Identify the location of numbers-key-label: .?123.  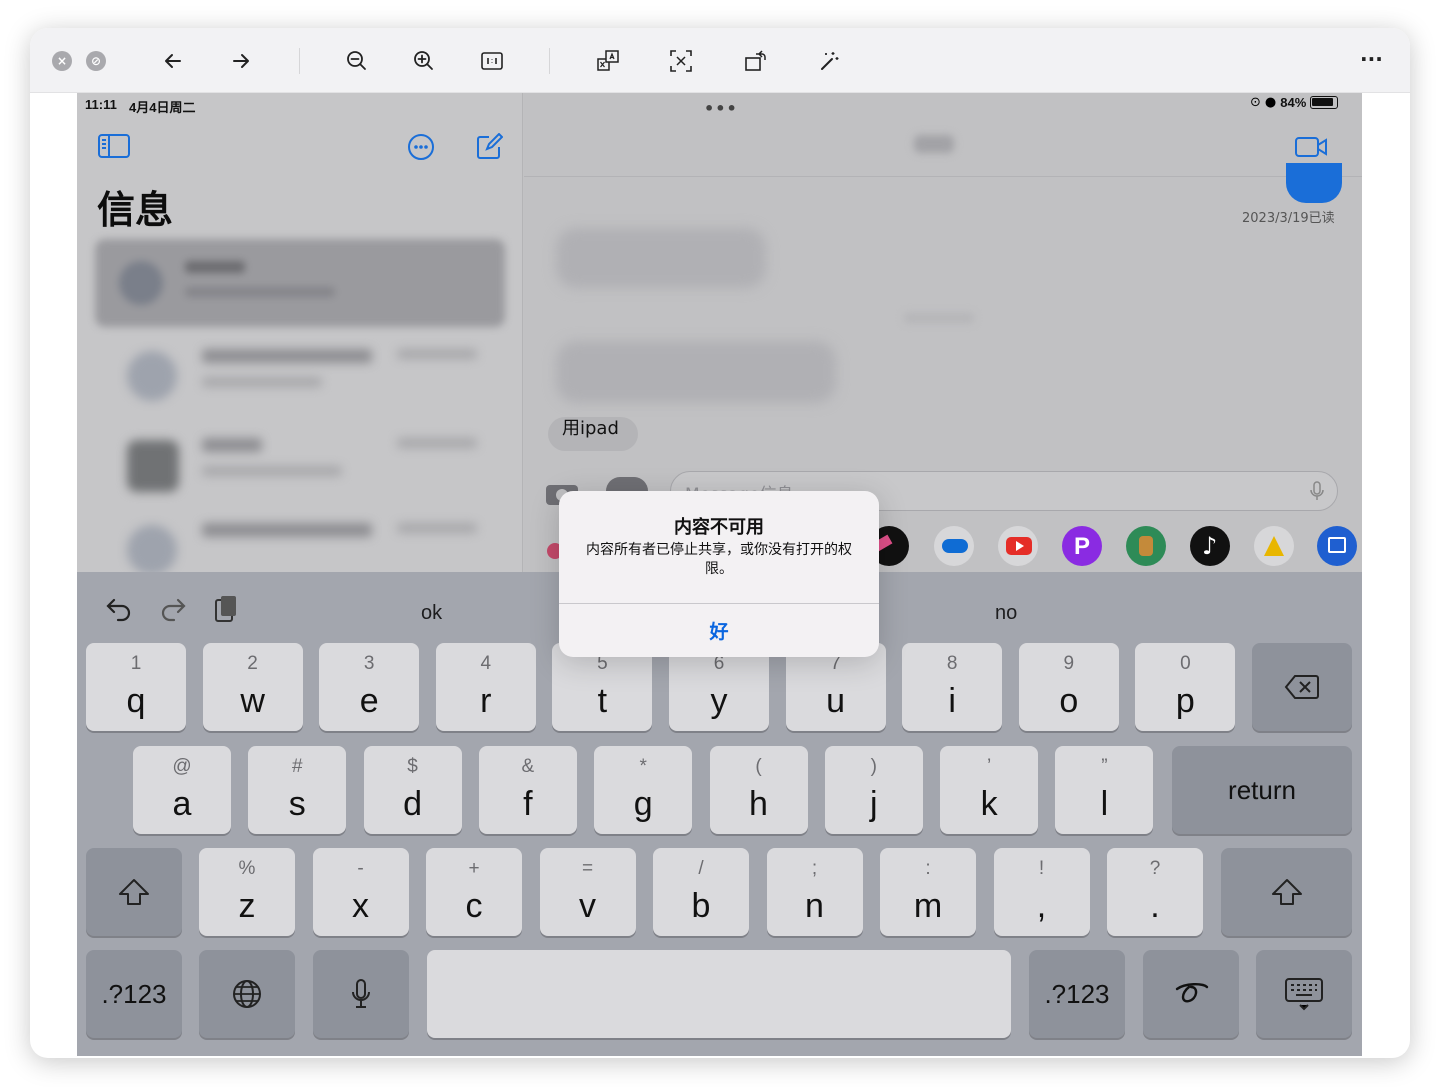
(134, 993).